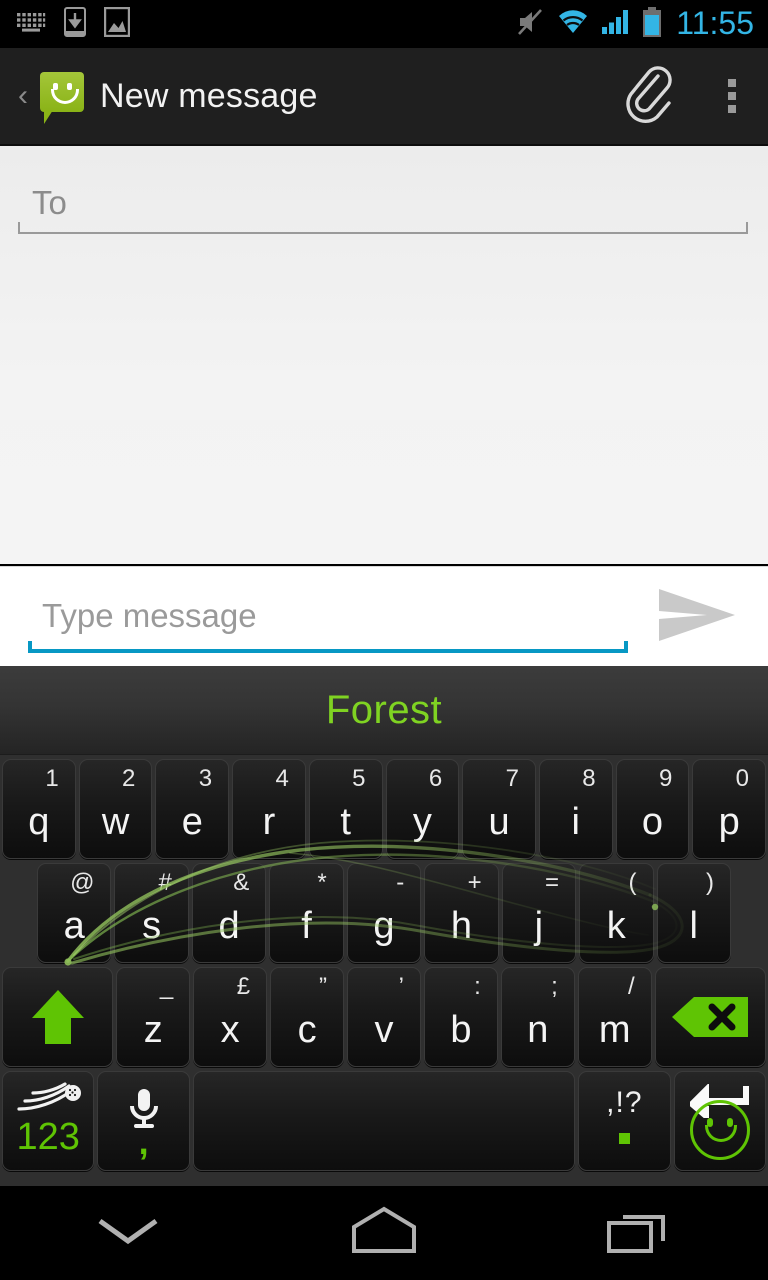  I want to click on key-e-label: e, so click(192, 822).